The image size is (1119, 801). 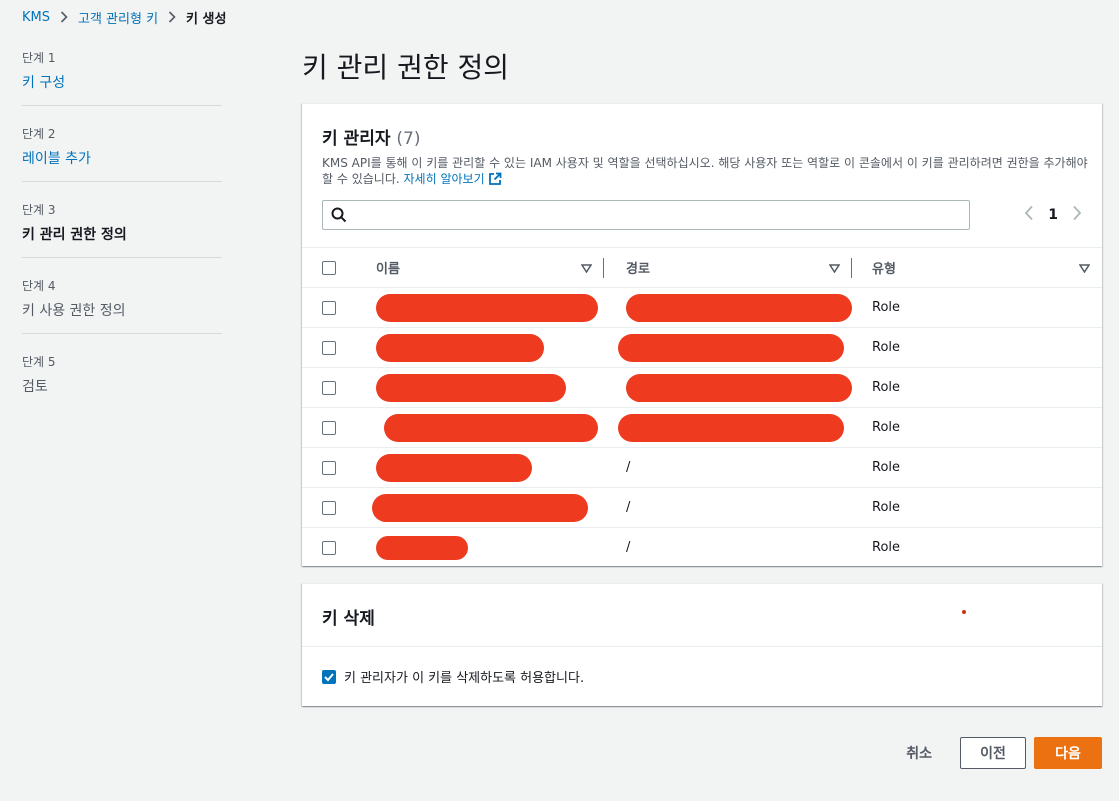 I want to click on allow-deletion-label: 키 관리자가 이 키를 삭제하도록 허용합니다., so click(x=464, y=678).